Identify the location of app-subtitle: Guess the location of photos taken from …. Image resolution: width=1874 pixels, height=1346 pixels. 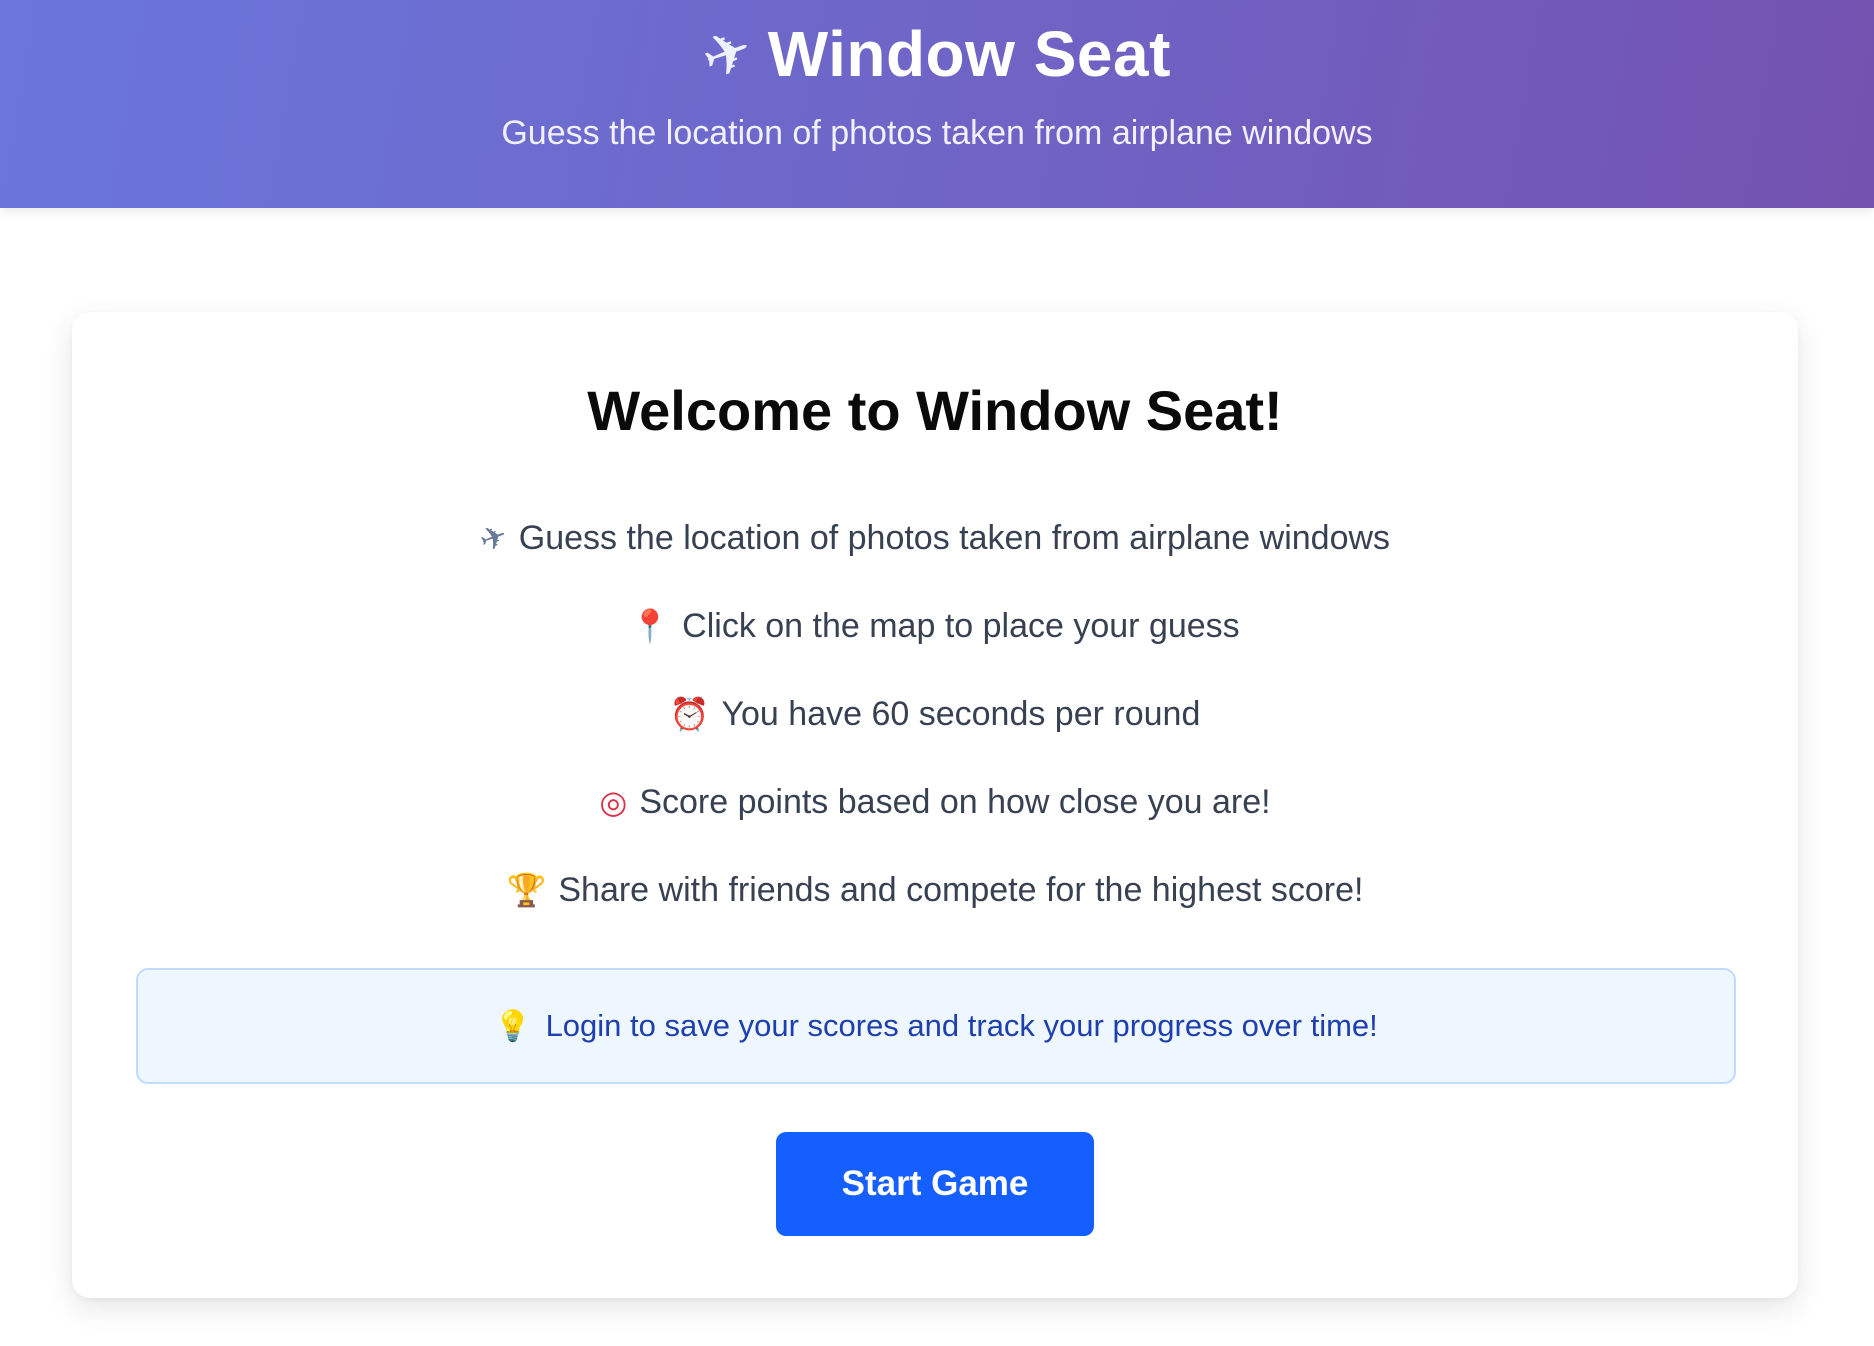
(937, 133).